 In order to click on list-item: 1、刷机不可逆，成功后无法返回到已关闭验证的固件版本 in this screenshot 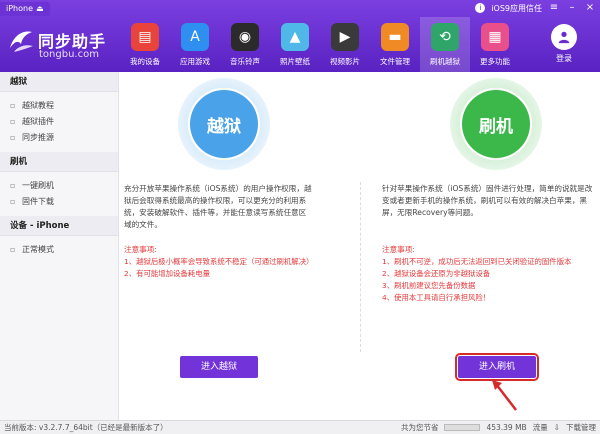, I will do `click(477, 261)`.